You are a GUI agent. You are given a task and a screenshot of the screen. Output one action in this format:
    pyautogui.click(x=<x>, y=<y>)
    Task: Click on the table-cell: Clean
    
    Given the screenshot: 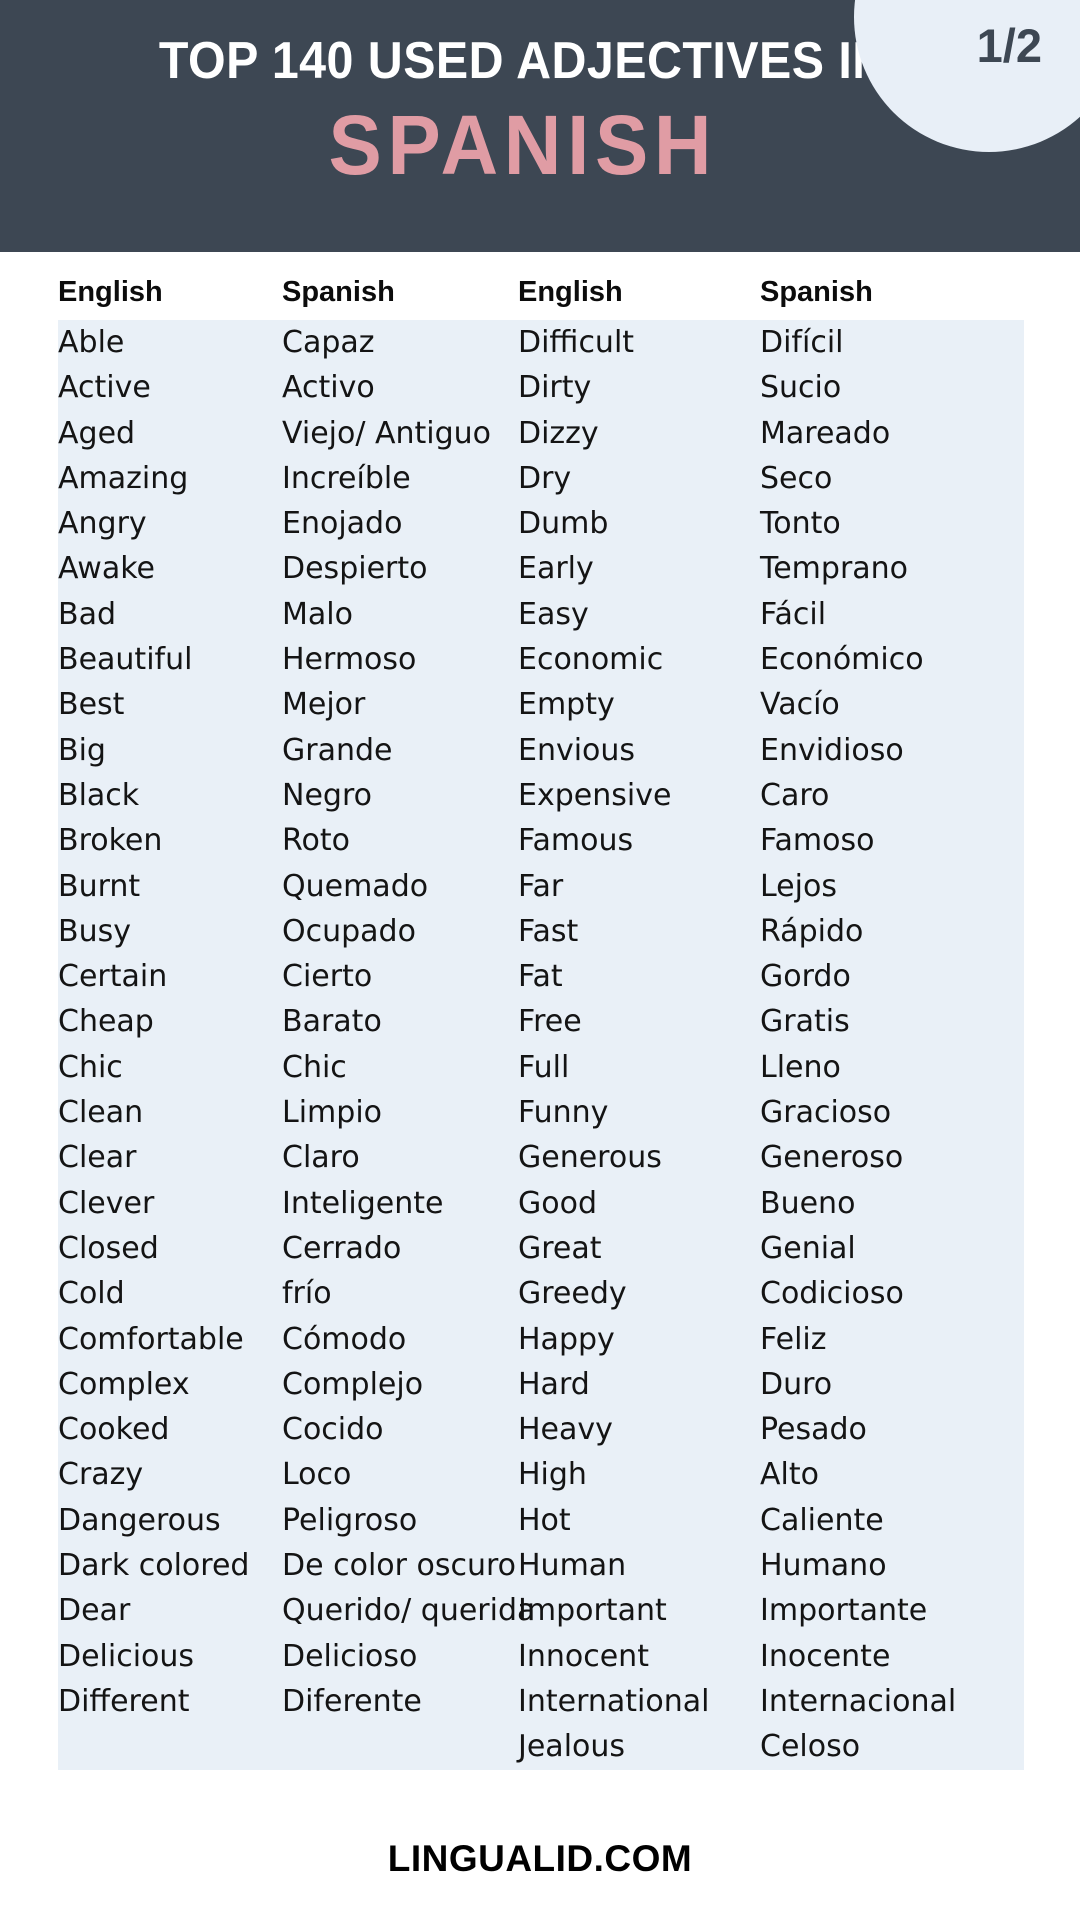 What is the action you would take?
    pyautogui.click(x=101, y=1113)
    